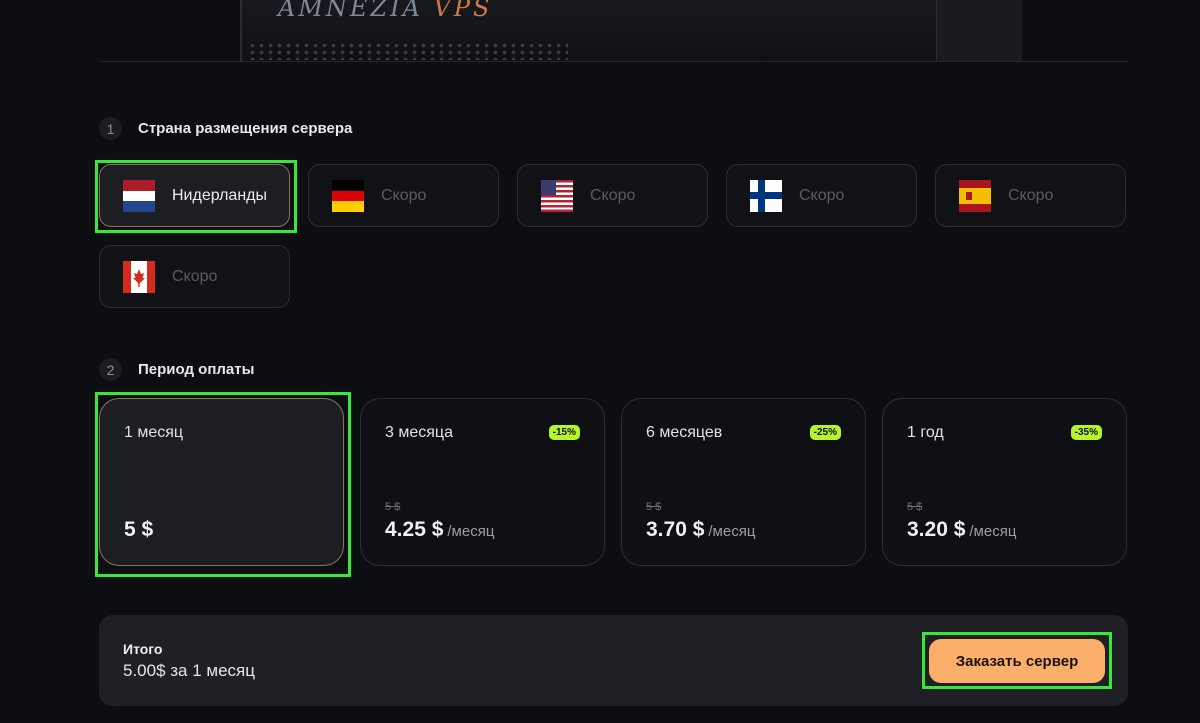  What do you see at coordinates (139, 529) in the screenshot?
I see `period-price: 5 $` at bounding box center [139, 529].